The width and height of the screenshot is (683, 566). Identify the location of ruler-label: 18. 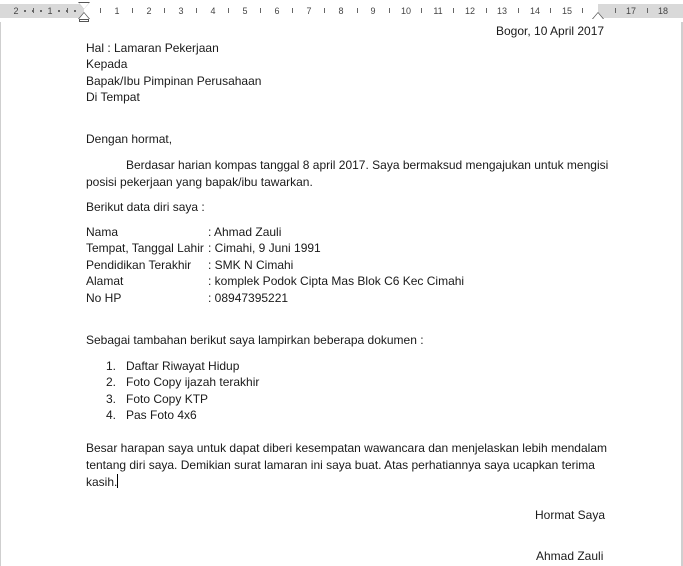
(663, 11).